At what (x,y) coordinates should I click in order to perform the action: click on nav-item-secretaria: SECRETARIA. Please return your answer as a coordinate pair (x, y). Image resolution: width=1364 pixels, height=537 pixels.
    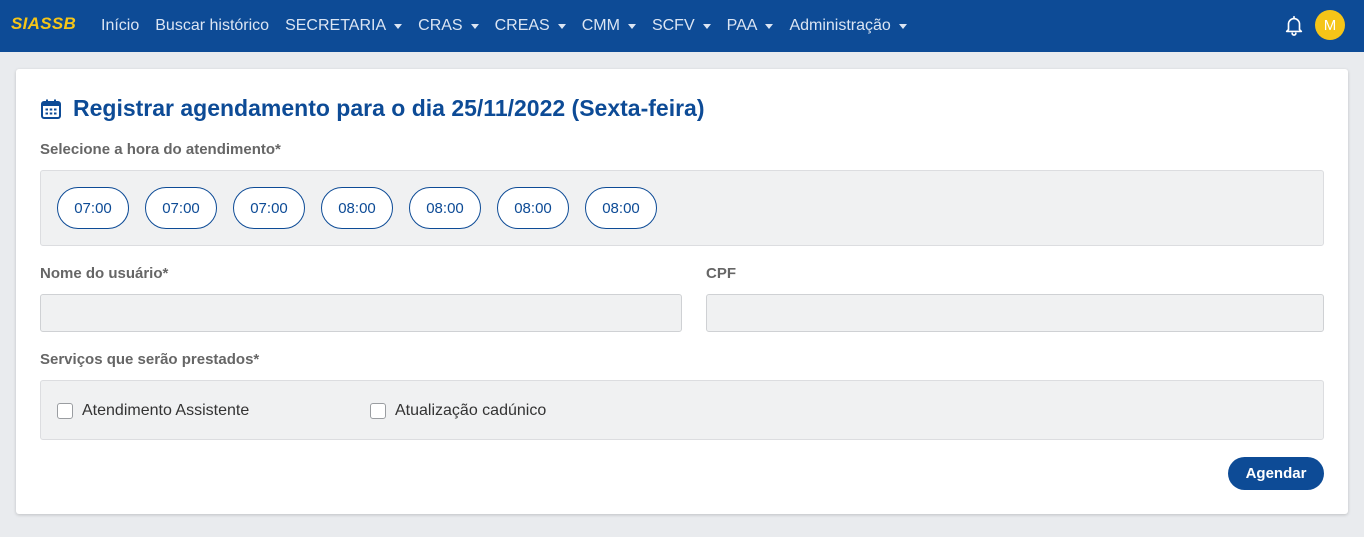
    Looking at the image, I should click on (343, 26).